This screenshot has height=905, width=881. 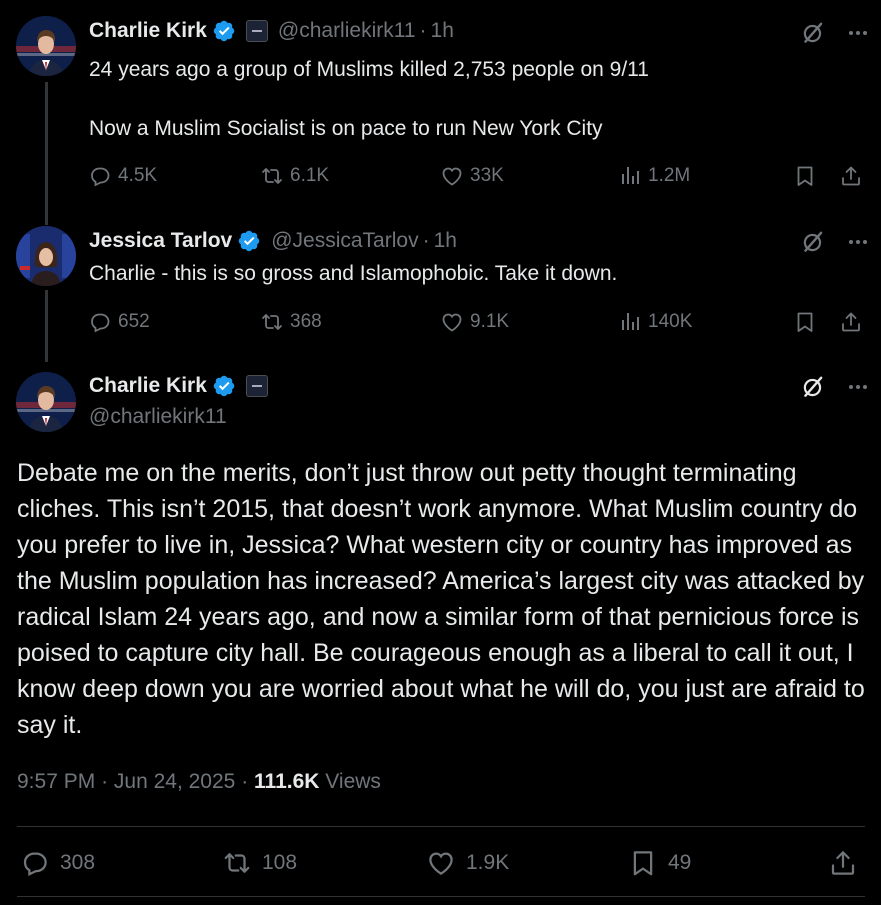 I want to click on reply-button: 652, so click(x=119, y=322).